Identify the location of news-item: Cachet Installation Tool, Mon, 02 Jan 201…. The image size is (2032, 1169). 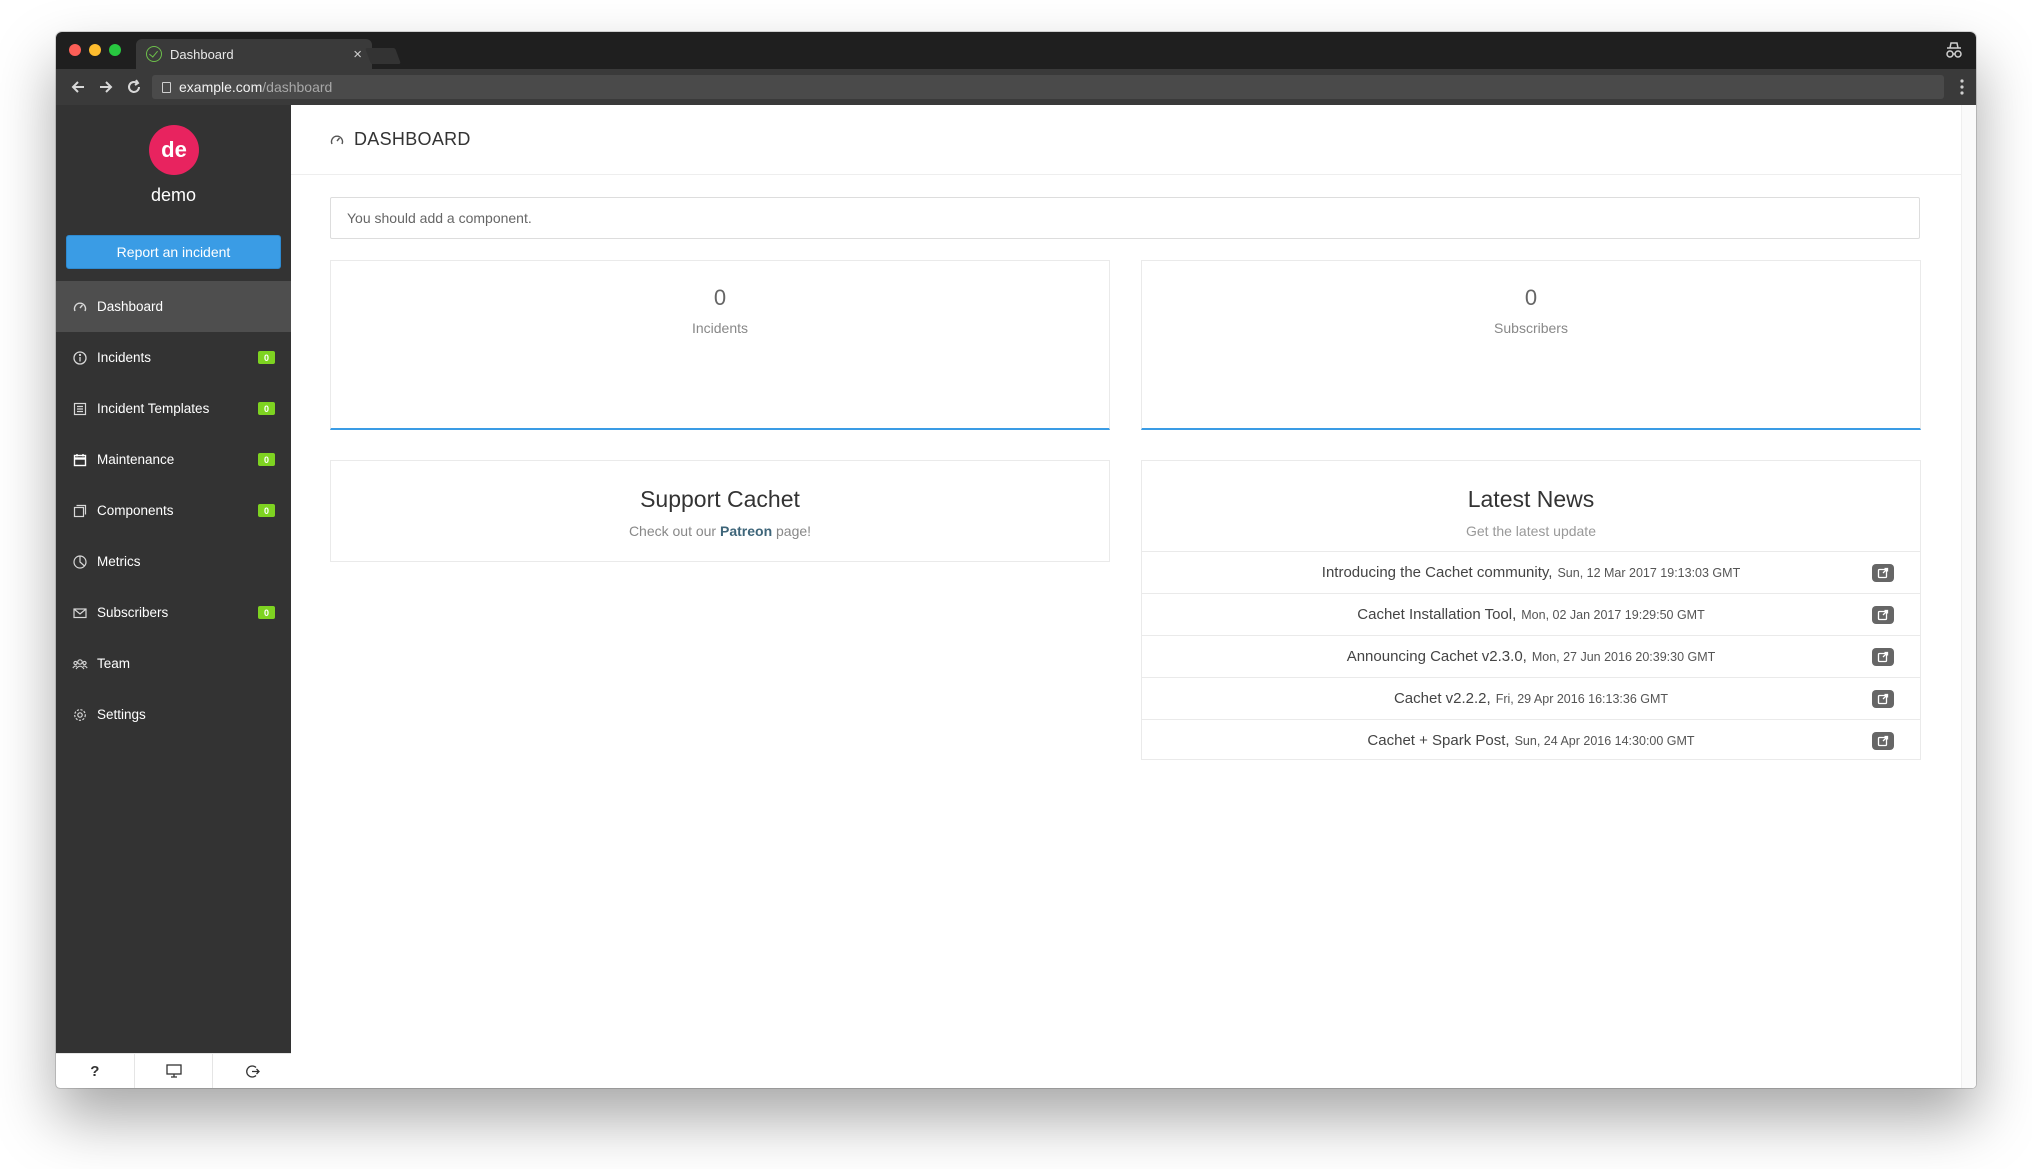
(1531, 614).